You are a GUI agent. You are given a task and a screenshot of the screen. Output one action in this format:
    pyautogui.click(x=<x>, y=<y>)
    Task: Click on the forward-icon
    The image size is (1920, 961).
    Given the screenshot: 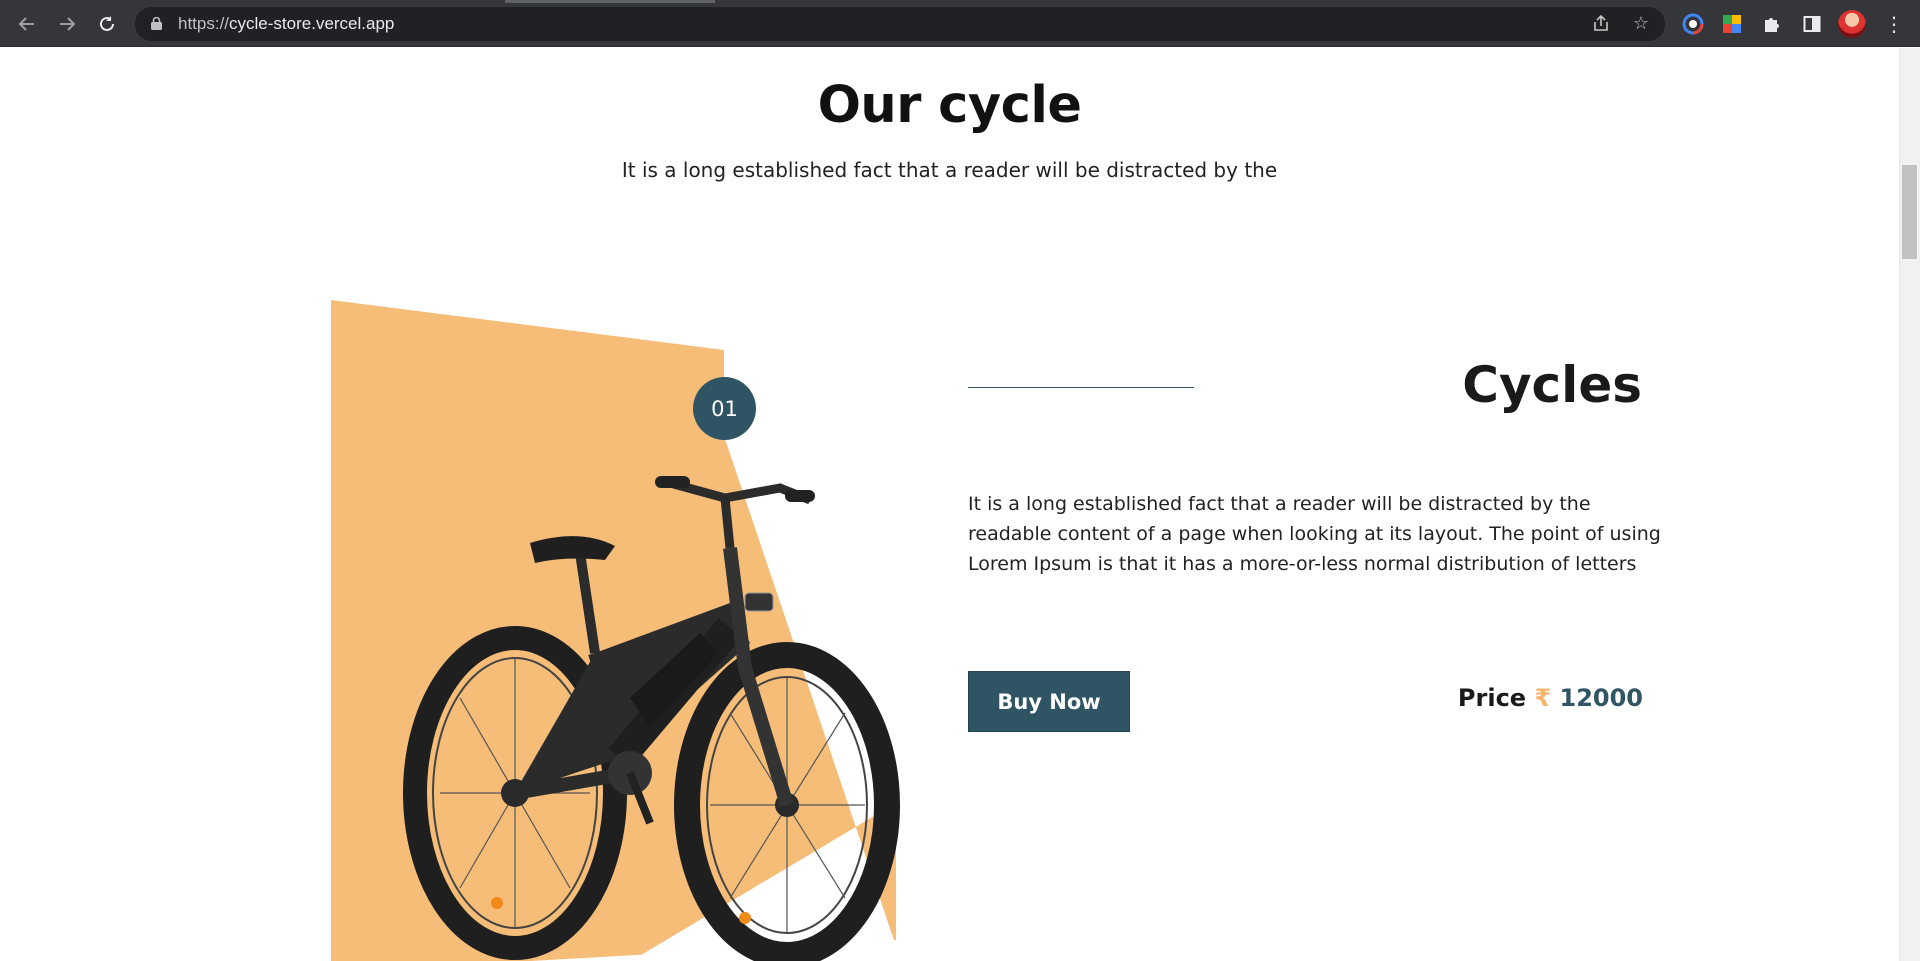 What is the action you would take?
    pyautogui.click(x=67, y=24)
    